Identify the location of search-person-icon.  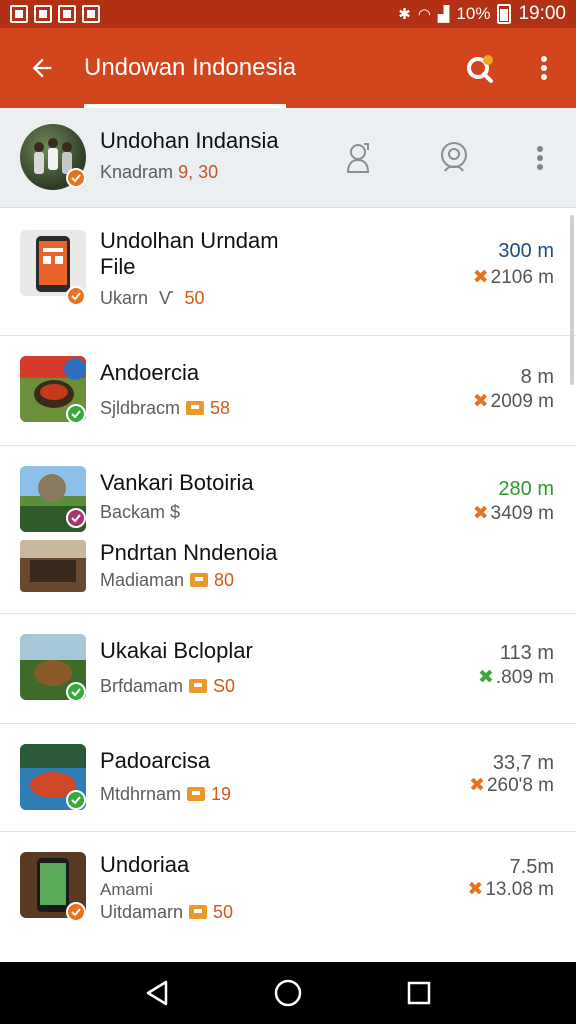
(454, 157).